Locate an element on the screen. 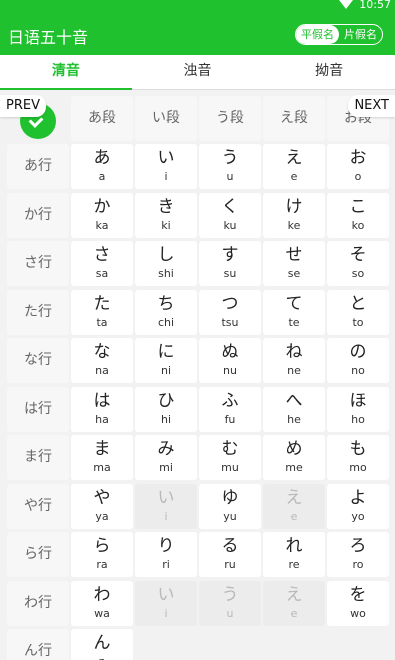  kana-char: や is located at coordinates (102, 498).